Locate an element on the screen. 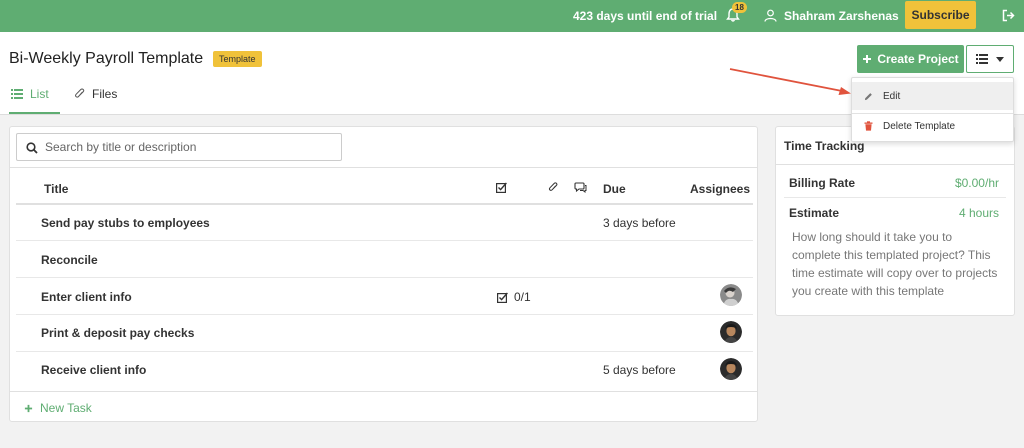  checklist-column-icon is located at coordinates (501, 187).